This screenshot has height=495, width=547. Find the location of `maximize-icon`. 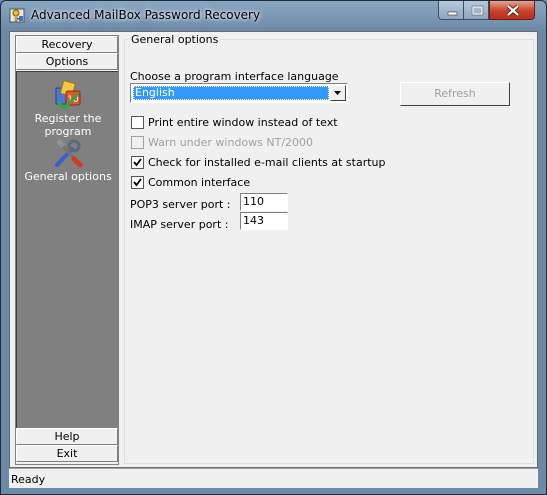

maximize-icon is located at coordinates (477, 10).